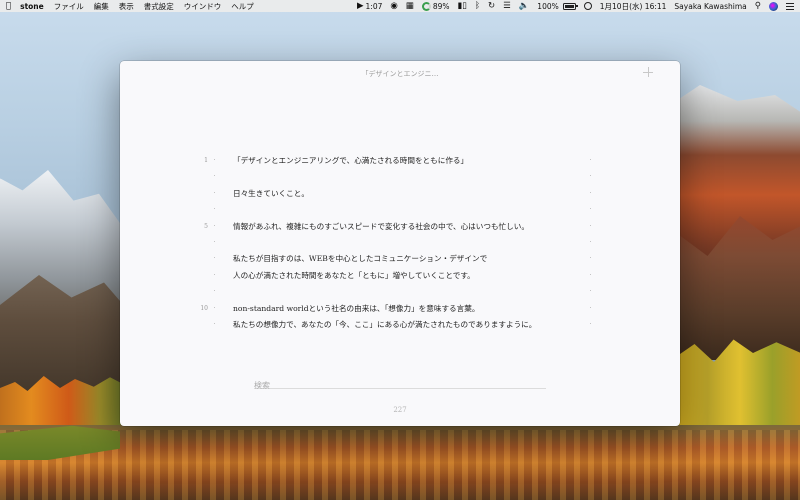 Image resolution: width=800 pixels, height=500 pixels. I want to click on timer-text: 1:07, so click(374, 6).